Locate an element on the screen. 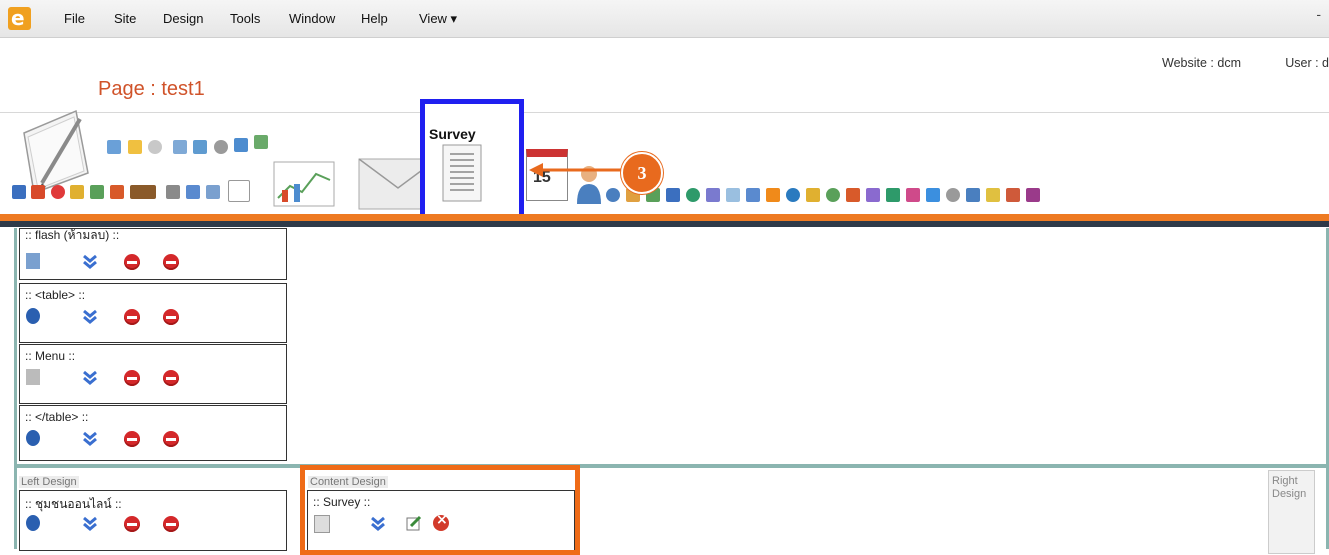 The width and height of the screenshot is (1329, 555). toolbar-copy-icon is located at coordinates (180, 147).